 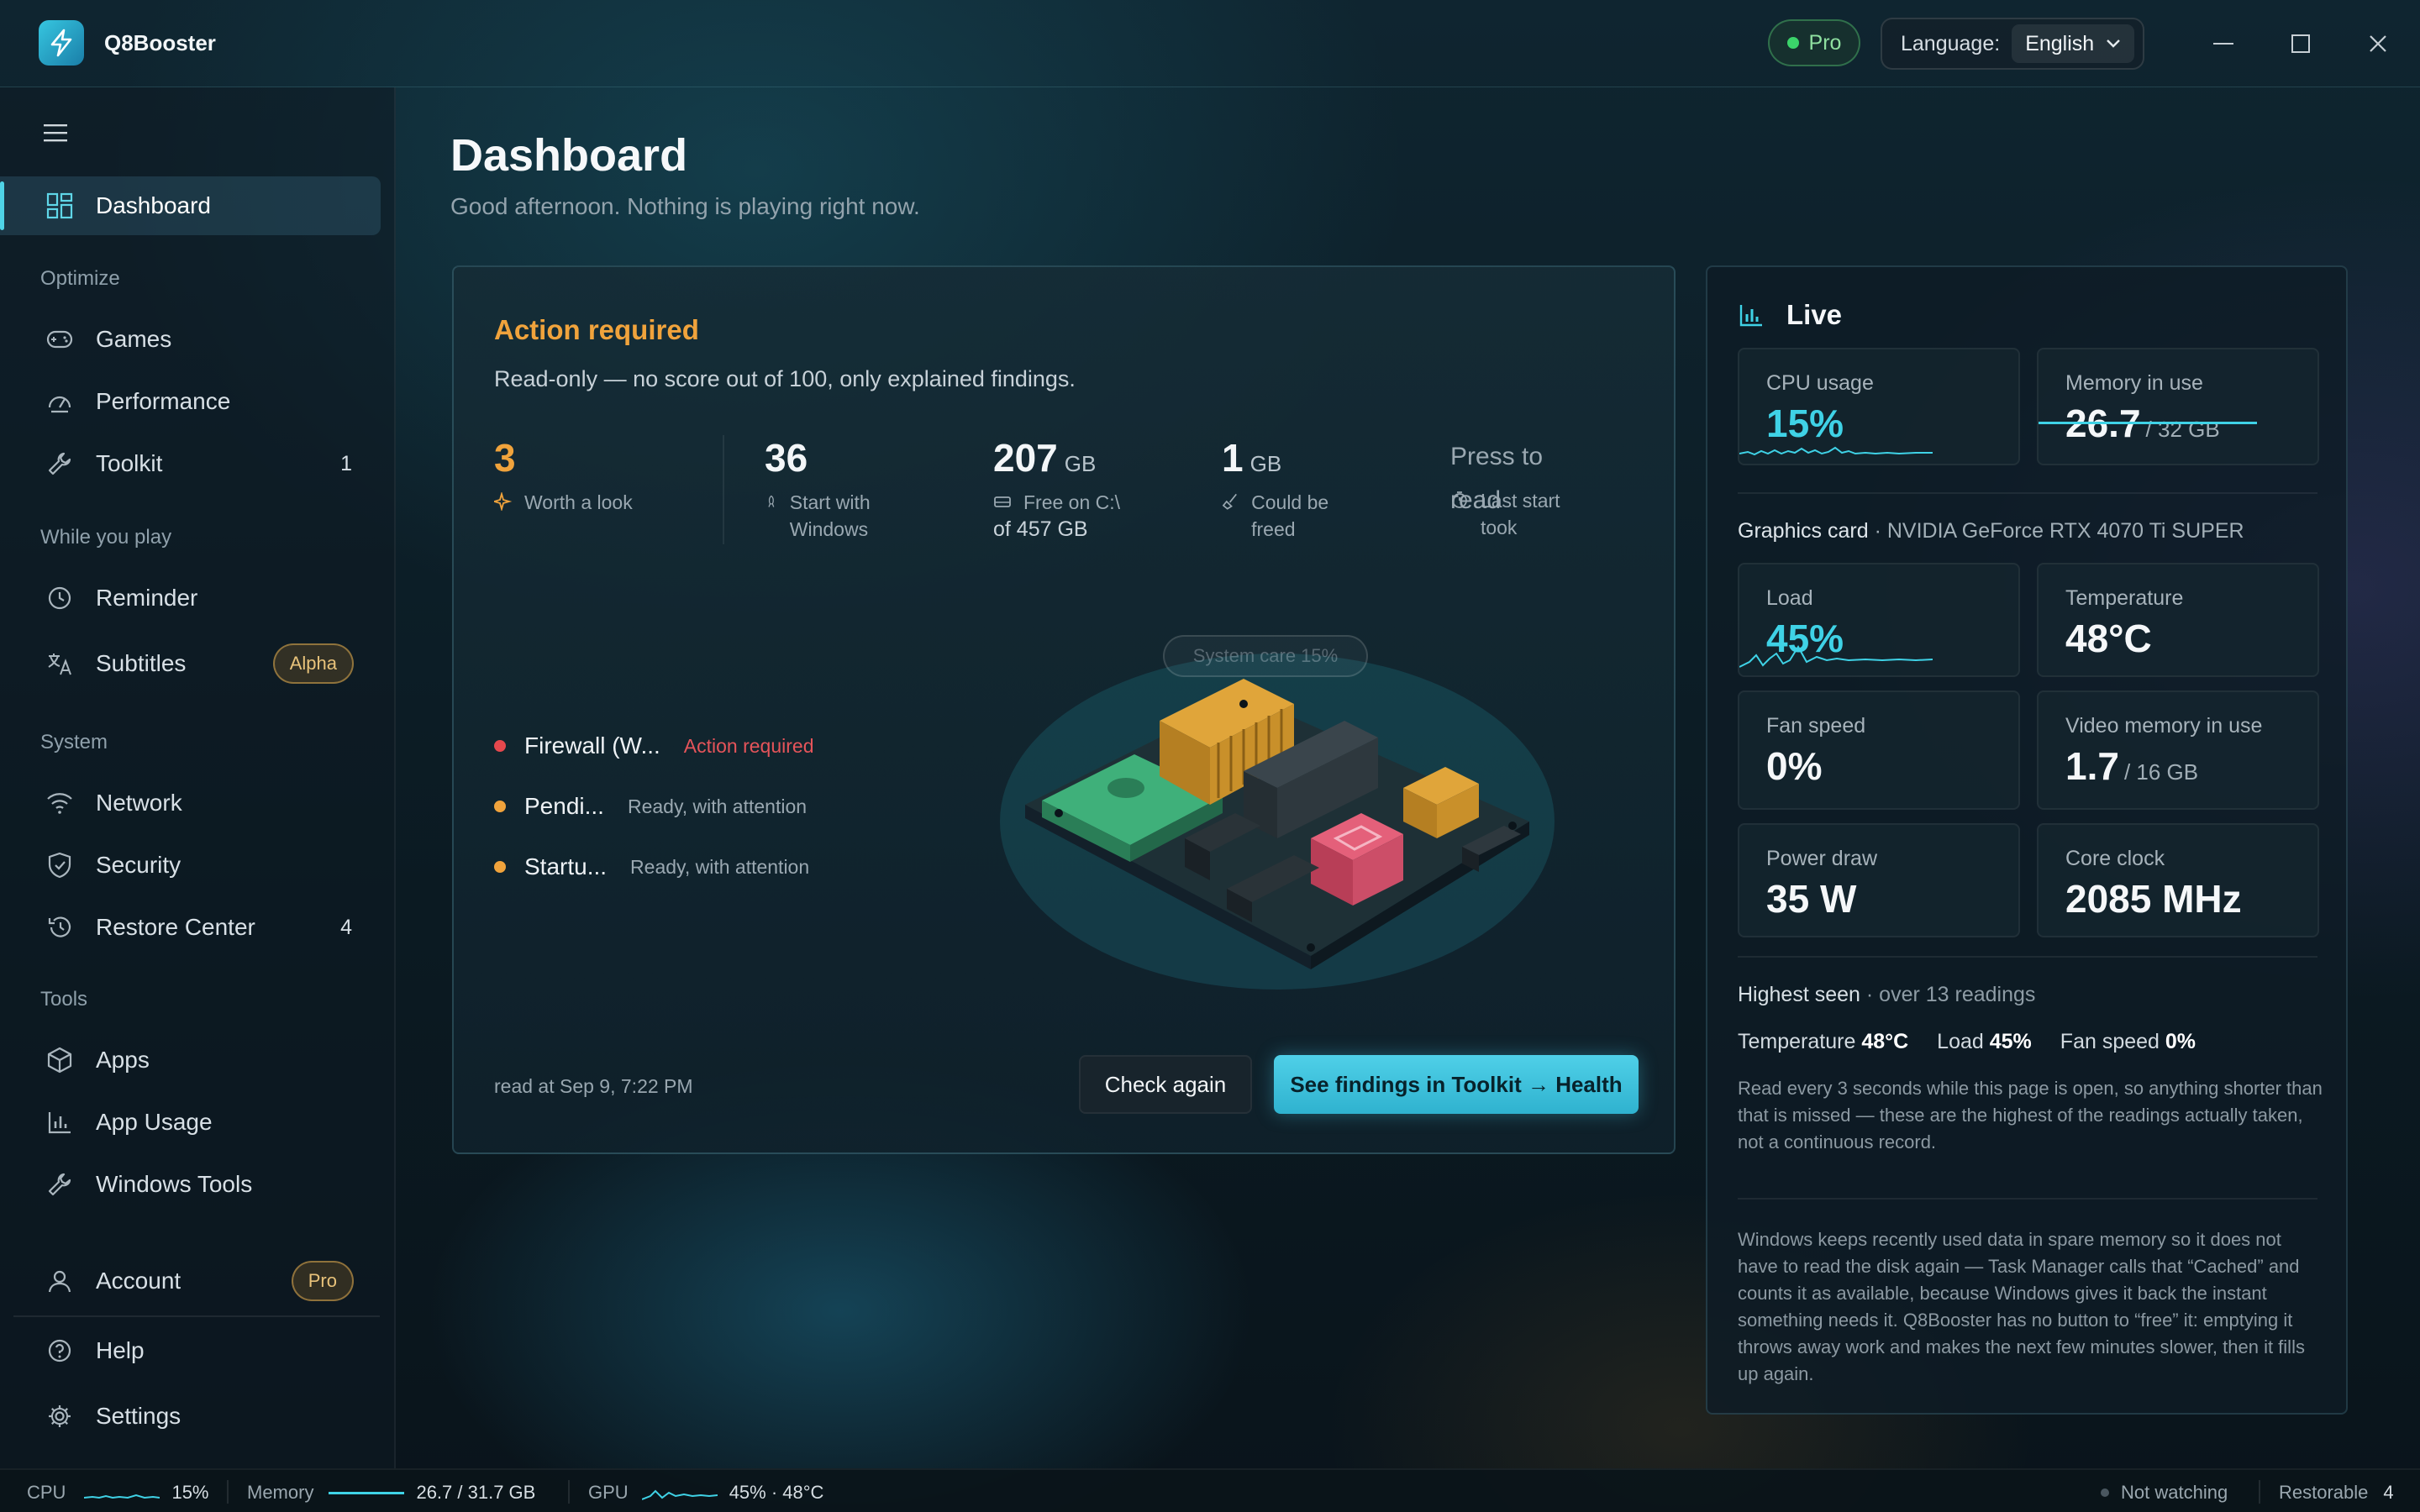 I want to click on hs-load-label: Load, so click(x=1961, y=1041).